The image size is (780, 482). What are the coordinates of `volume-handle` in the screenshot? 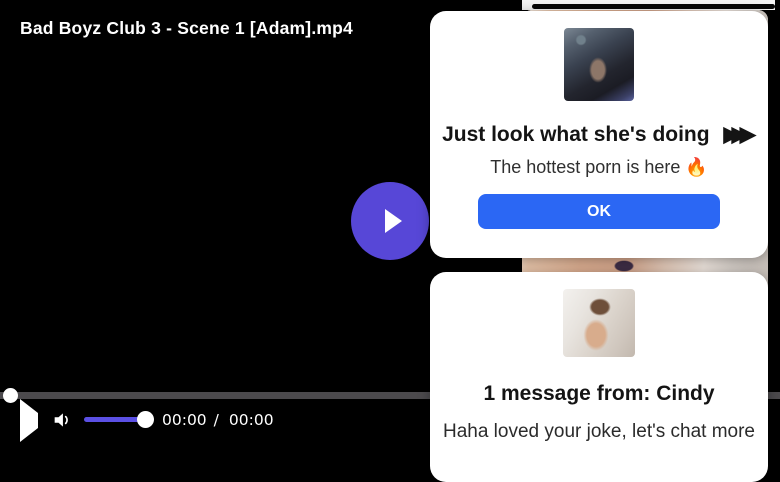 It's located at (145, 419).